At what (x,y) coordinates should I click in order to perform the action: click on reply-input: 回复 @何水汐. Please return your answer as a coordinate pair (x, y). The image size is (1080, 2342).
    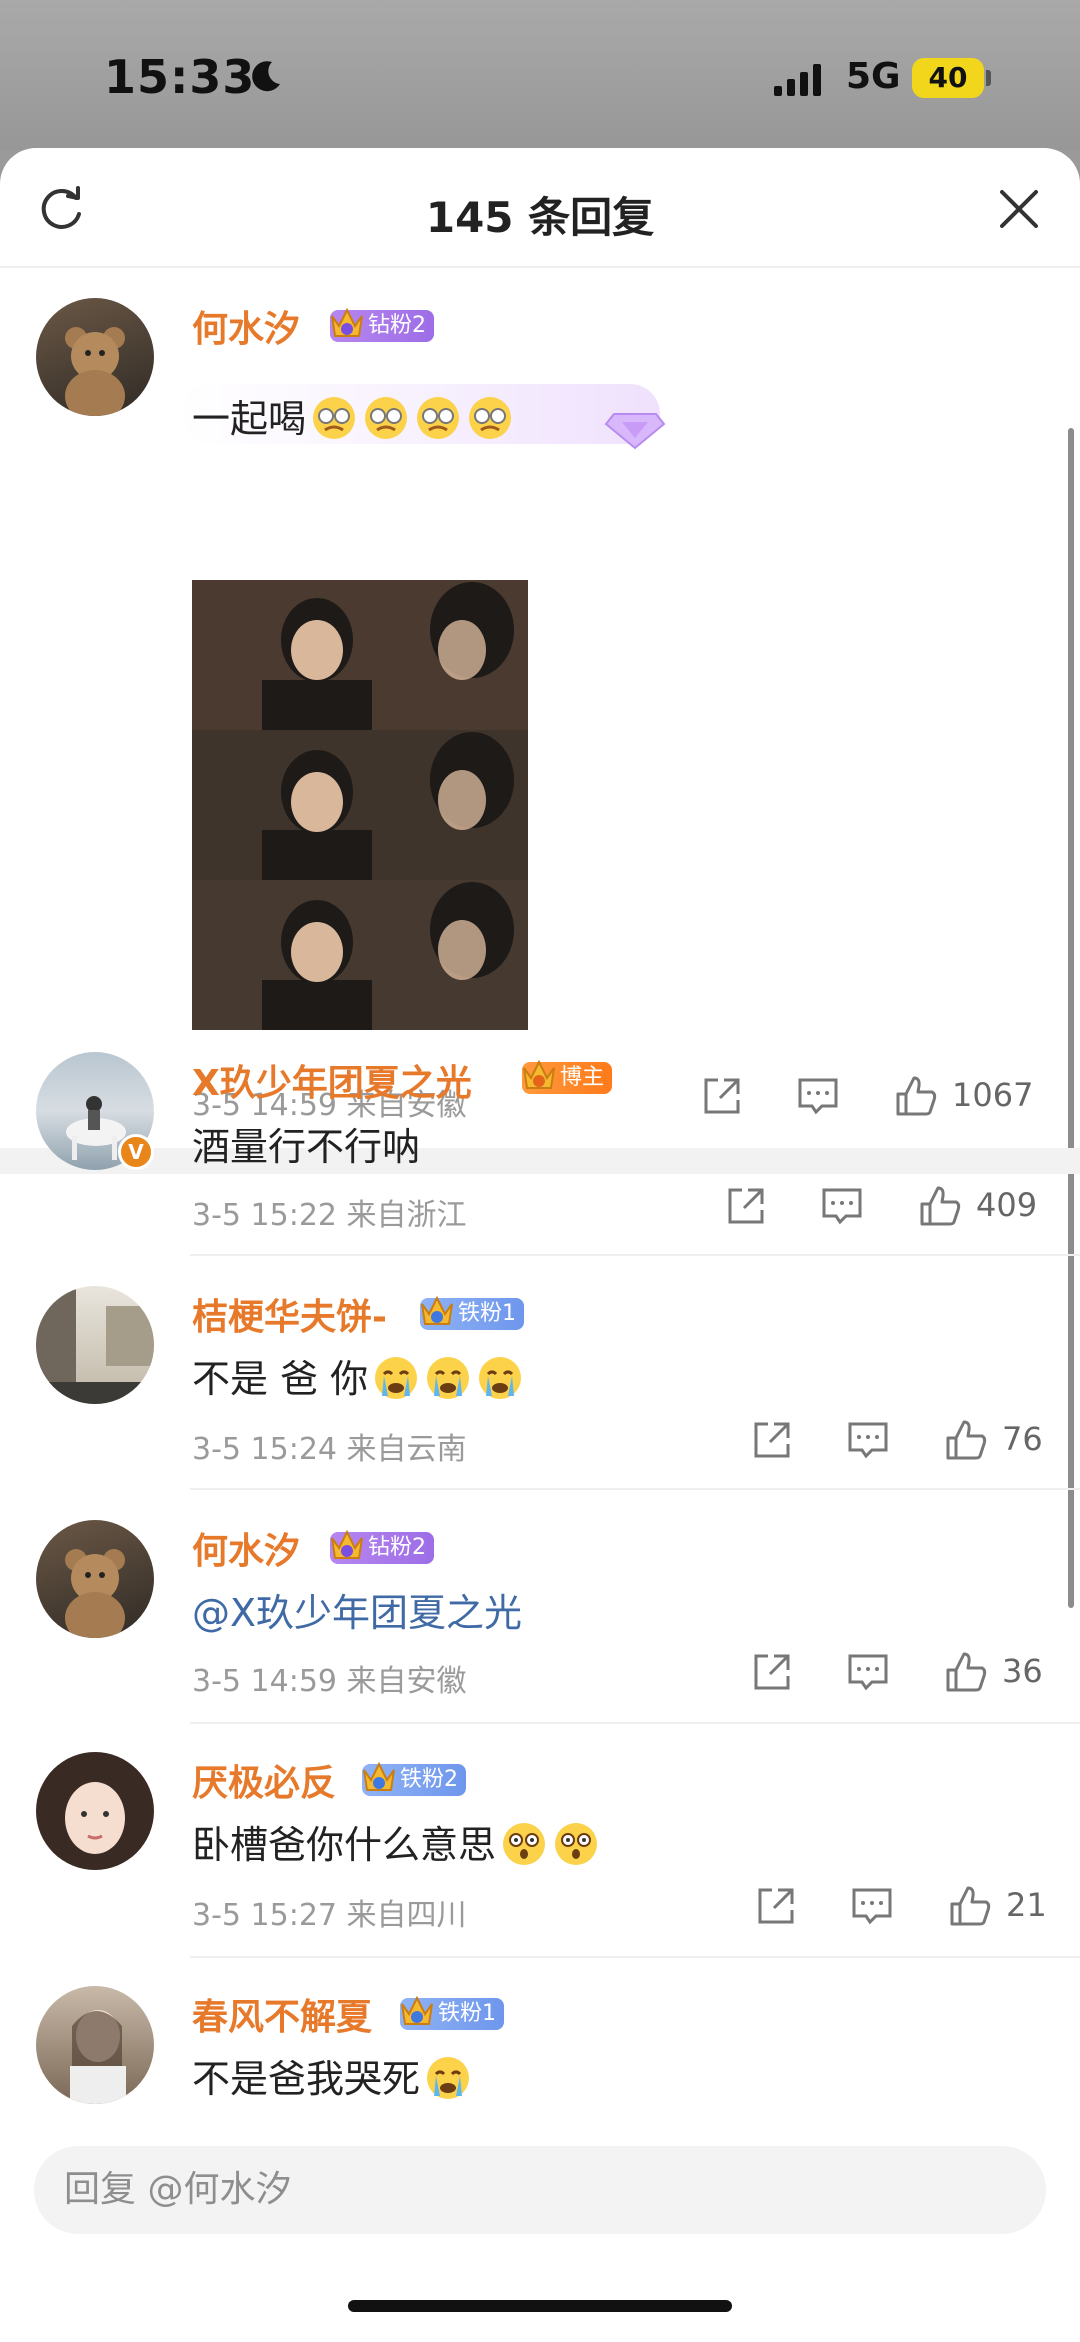
    Looking at the image, I should click on (540, 2190).